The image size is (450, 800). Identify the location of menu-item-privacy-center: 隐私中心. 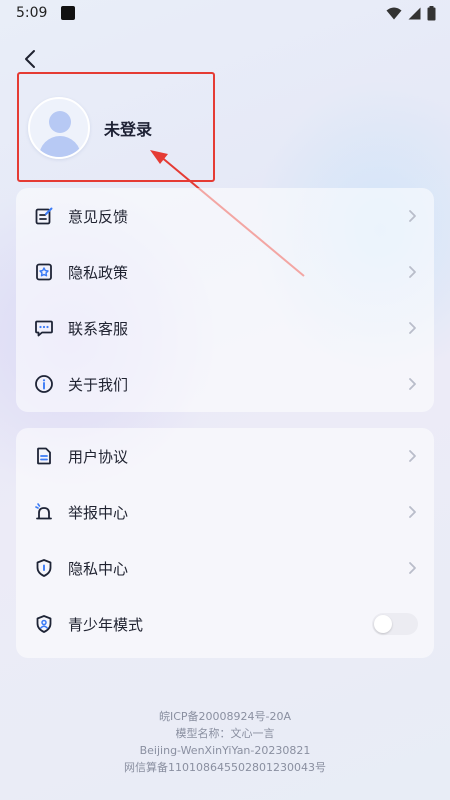
(225, 568).